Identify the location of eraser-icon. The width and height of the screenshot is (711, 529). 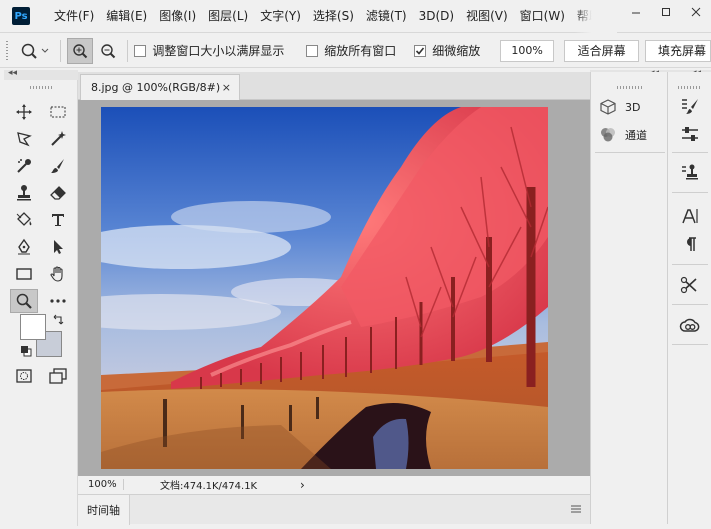
(58, 193).